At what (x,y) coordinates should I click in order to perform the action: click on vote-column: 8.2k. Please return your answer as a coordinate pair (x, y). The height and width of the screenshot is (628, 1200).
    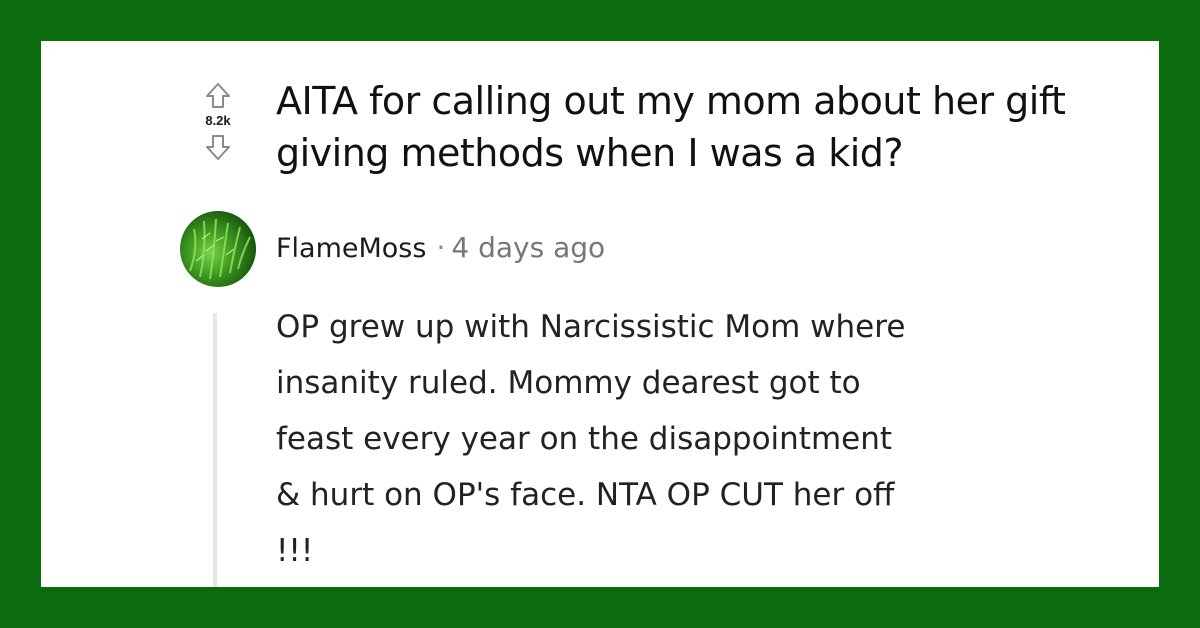
    Looking at the image, I should click on (218, 121).